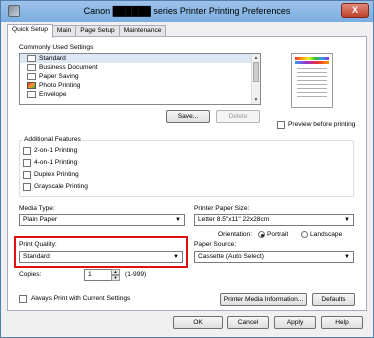 This screenshot has width=374, height=338. Describe the element at coordinates (304, 234) in the screenshot. I see `landscape-radio` at that location.